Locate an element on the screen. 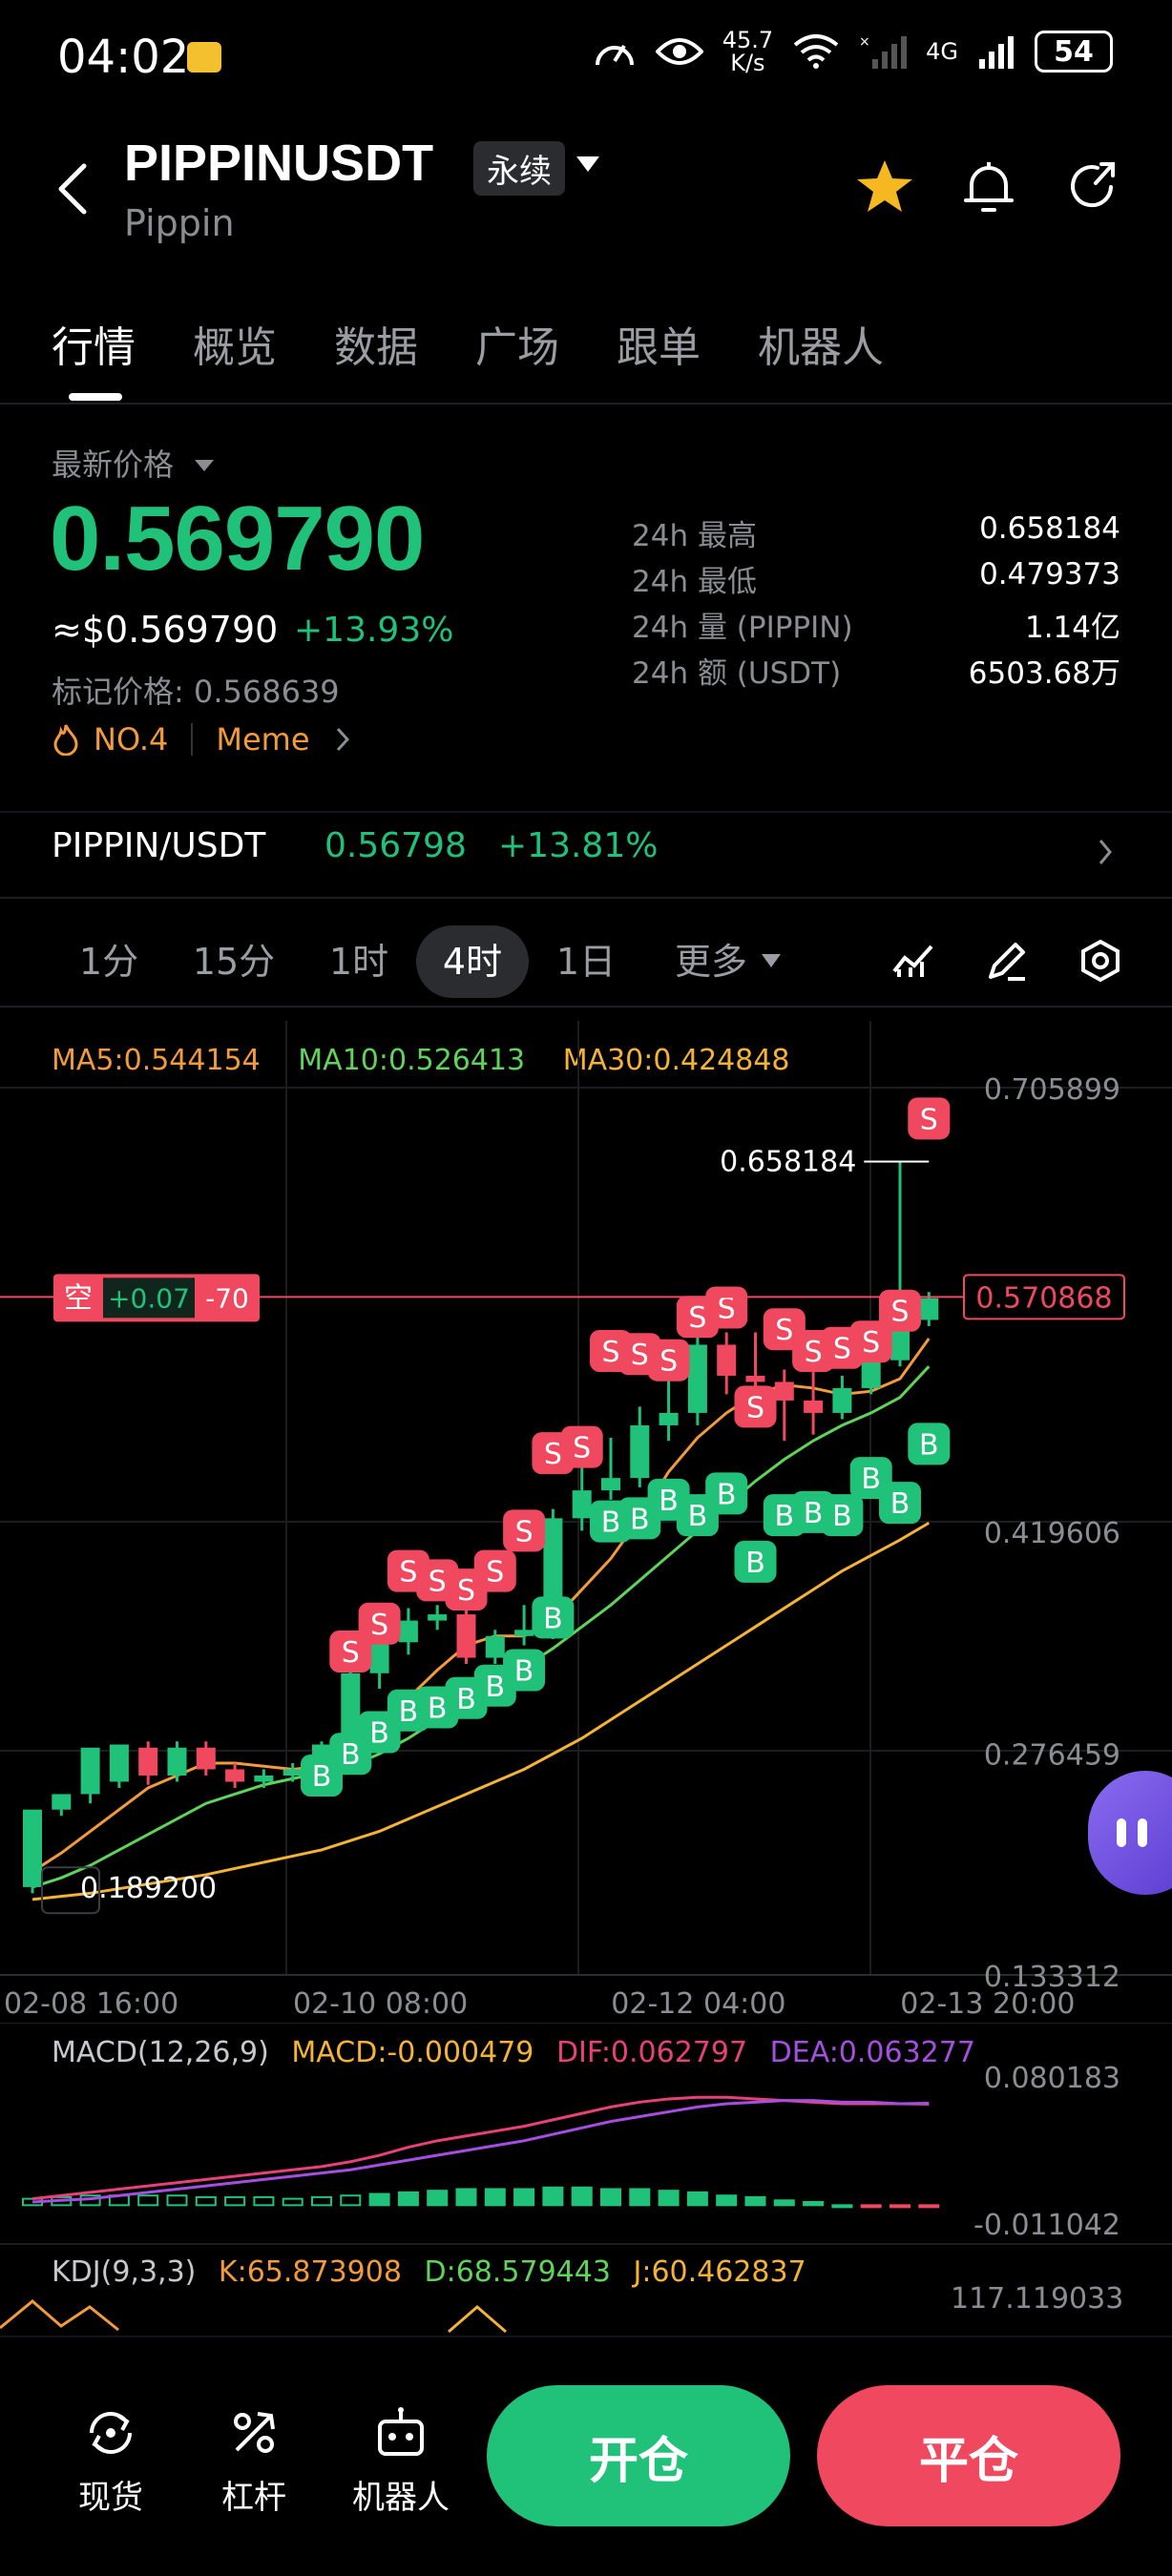  share-icon is located at coordinates (1093, 187).